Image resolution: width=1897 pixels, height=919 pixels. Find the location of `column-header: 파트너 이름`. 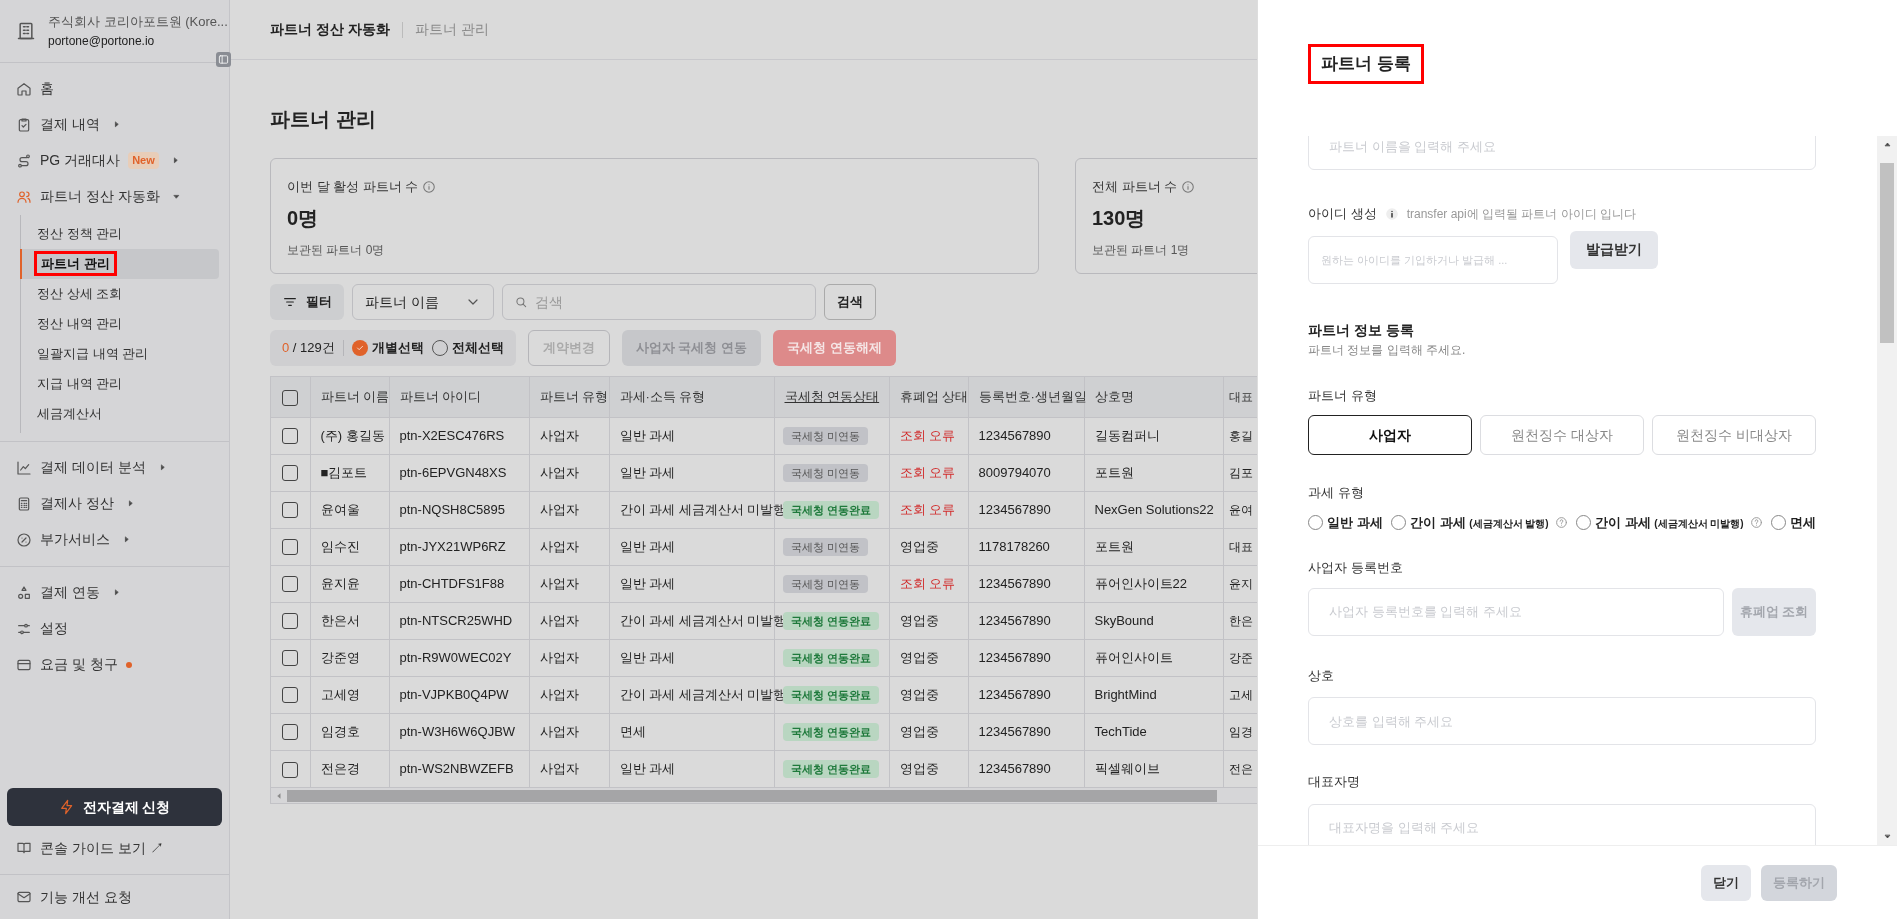

column-header: 파트너 이름 is located at coordinates (355, 397).